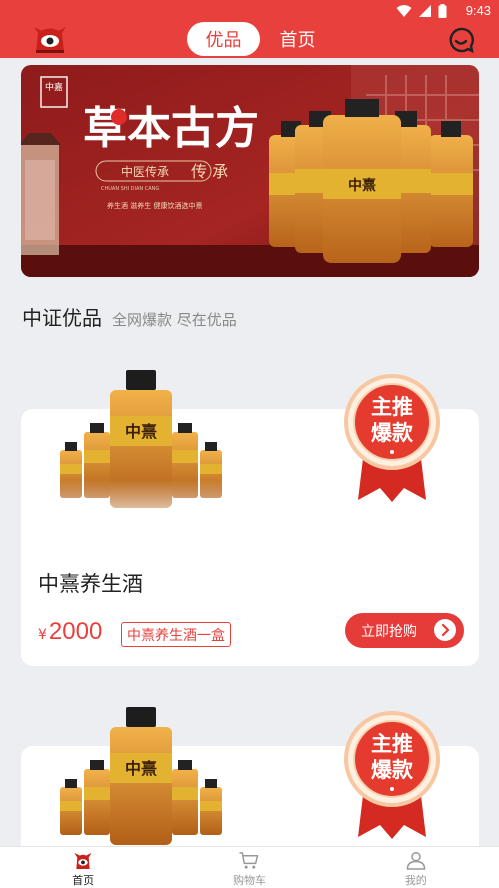  I want to click on product-price: ¥ 2000, so click(70, 632).